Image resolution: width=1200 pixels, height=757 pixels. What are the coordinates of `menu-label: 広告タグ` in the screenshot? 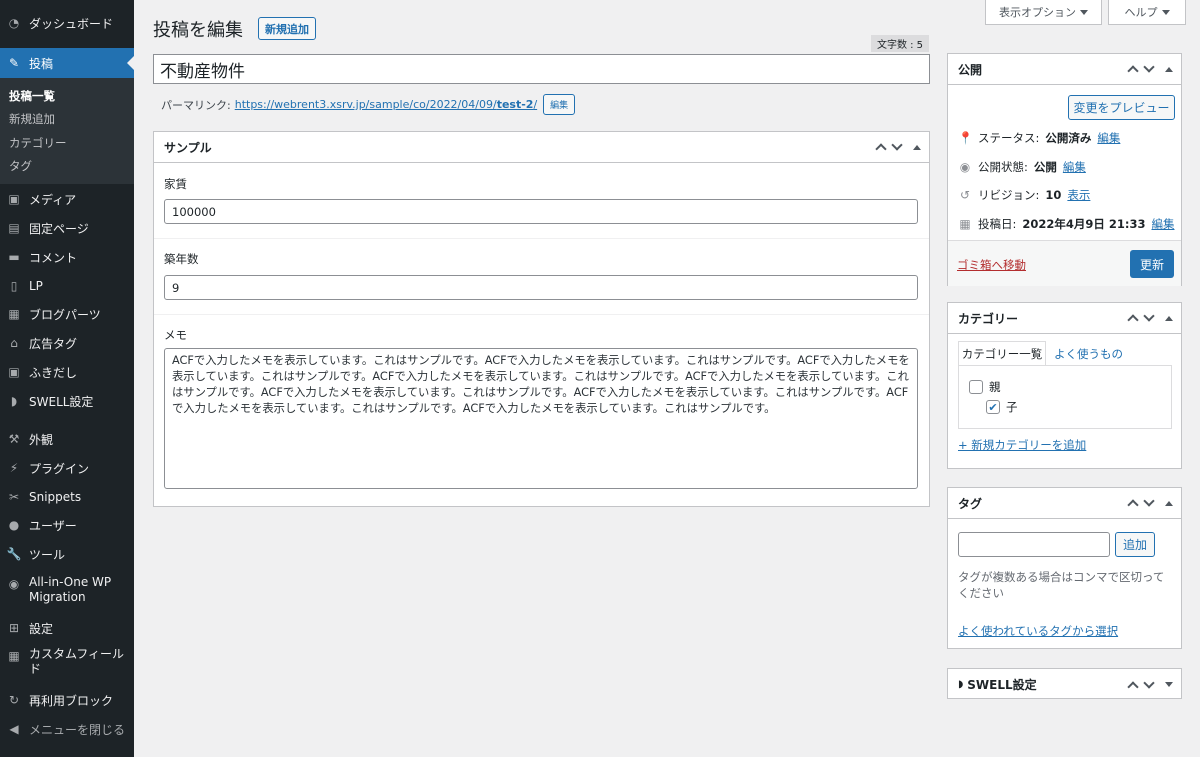 It's located at (53, 343).